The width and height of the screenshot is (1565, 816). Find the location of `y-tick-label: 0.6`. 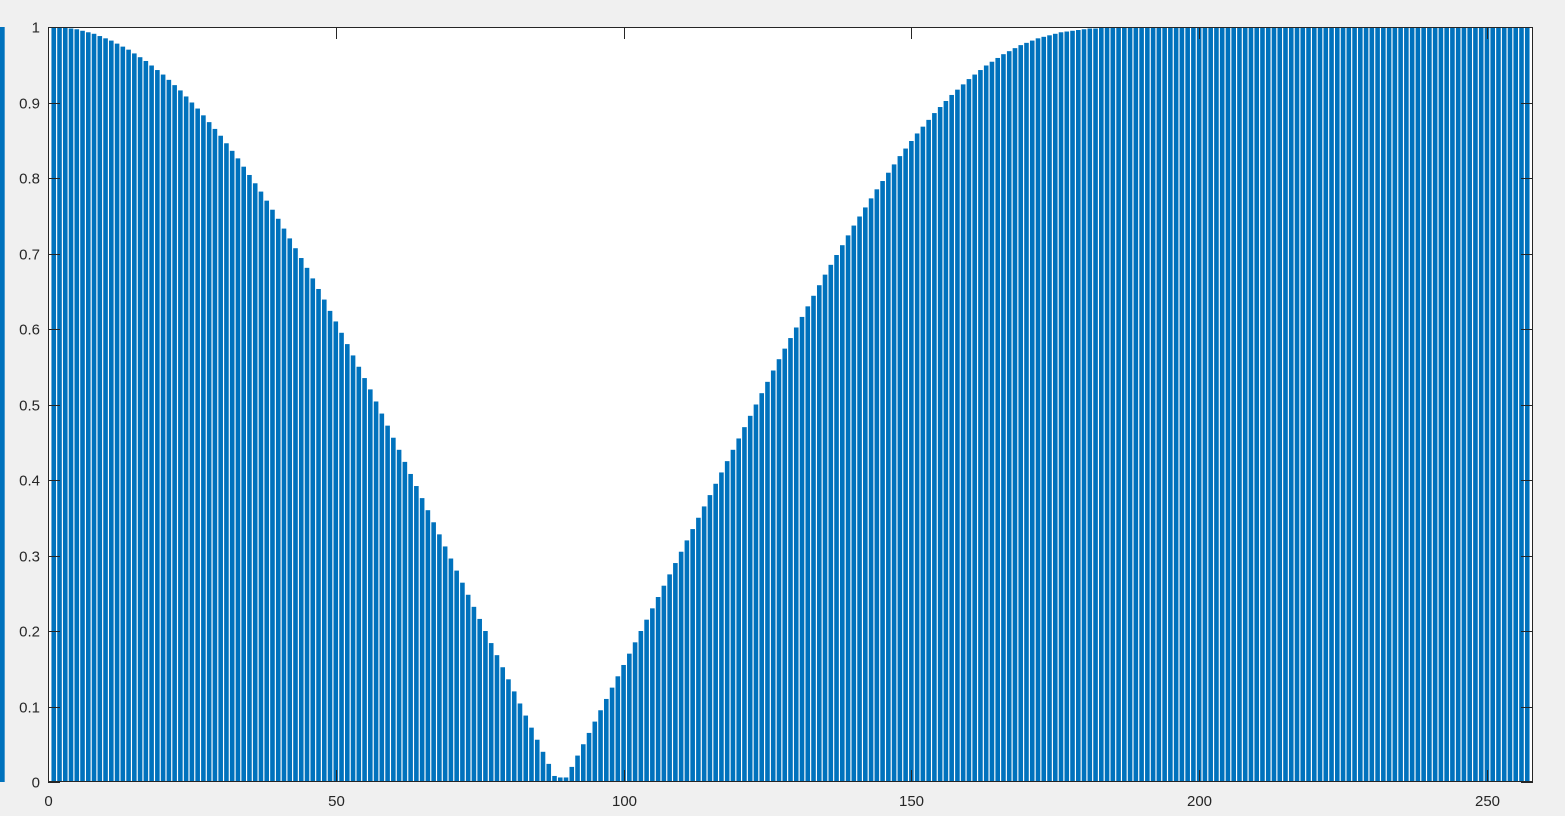

y-tick-label: 0.6 is located at coordinates (29, 330).